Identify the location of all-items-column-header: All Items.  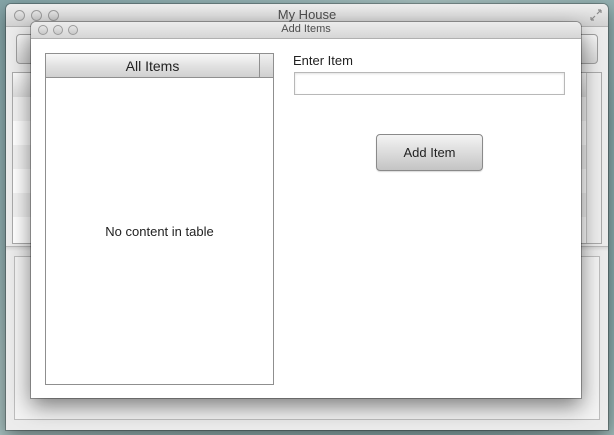
(159, 66).